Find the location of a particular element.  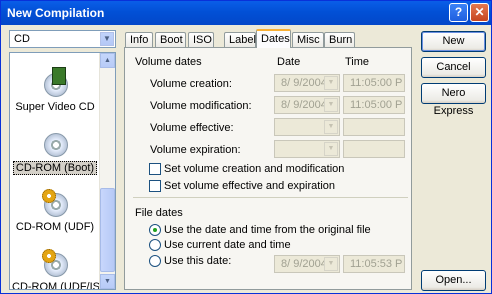

field-value: 11:05:53 P is located at coordinates (376, 264).